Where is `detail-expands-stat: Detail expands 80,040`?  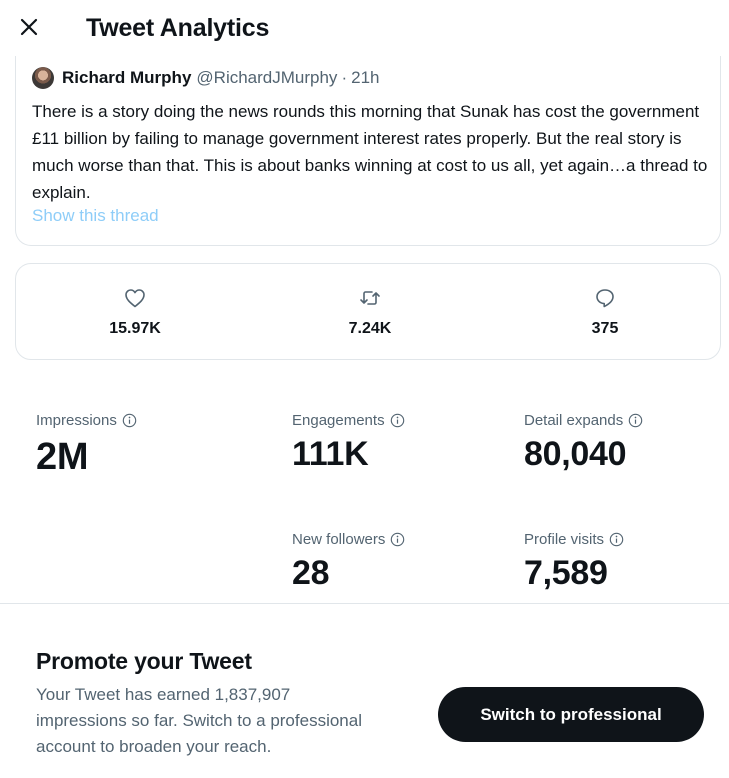 detail-expands-stat: Detail expands 80,040 is located at coordinates (583, 443).